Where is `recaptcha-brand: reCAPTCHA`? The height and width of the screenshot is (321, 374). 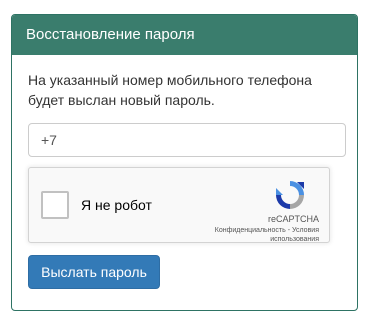 recaptcha-brand: reCAPTCHA is located at coordinates (293, 219).